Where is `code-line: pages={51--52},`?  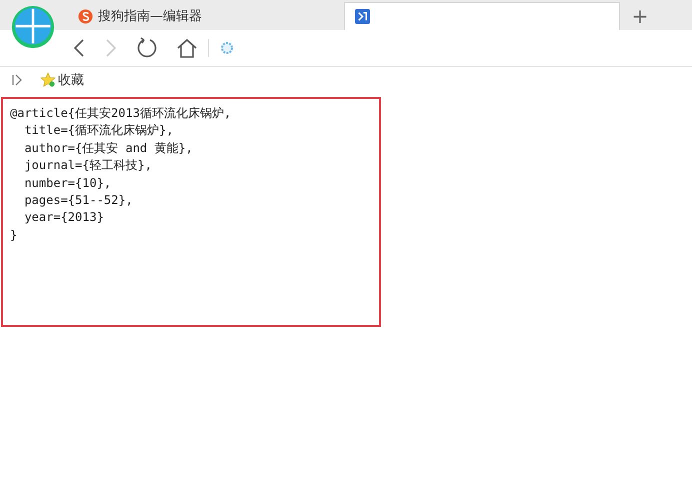
code-line: pages={51--52}, is located at coordinates (78, 201).